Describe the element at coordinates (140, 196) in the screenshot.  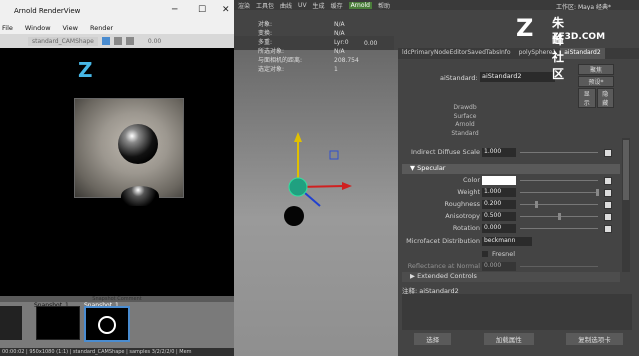
I see `rendered-sphere-reflection` at that location.